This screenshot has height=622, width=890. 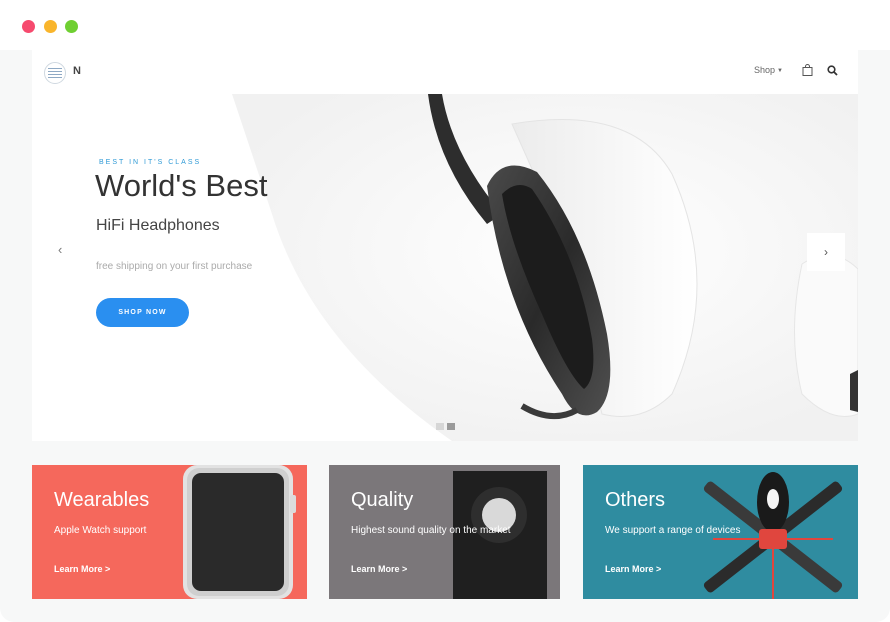 What do you see at coordinates (50, 26) in the screenshot?
I see `minimize-window-button` at bounding box center [50, 26].